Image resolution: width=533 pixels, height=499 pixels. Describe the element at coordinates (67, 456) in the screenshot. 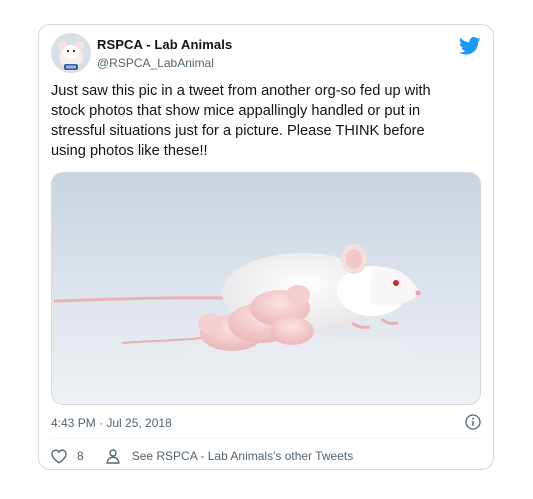

I see `like-button: 8` at that location.